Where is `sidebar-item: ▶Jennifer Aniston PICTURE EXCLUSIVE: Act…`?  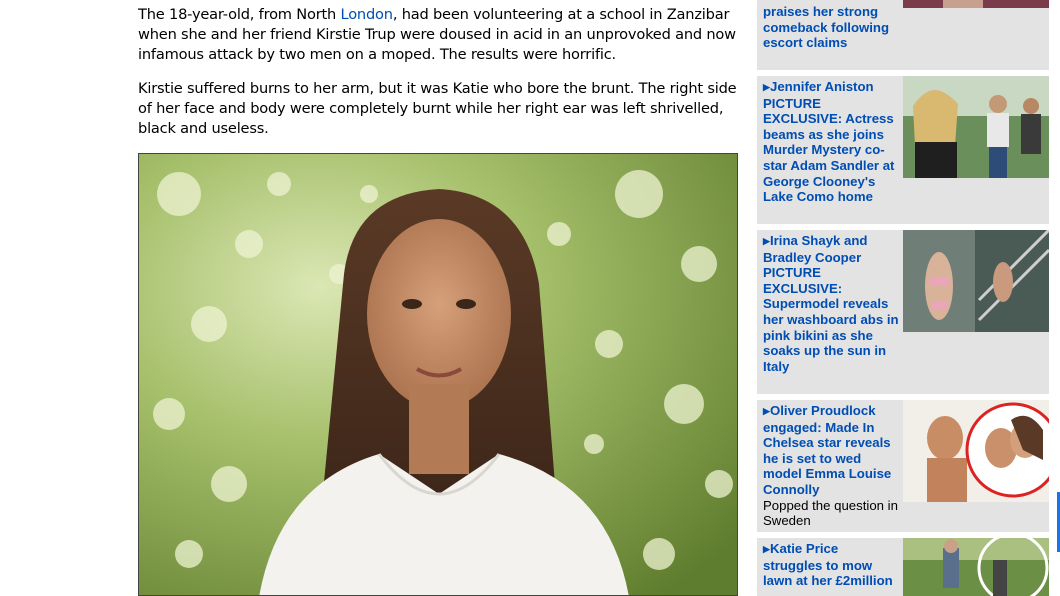 sidebar-item: ▶Jennifer Aniston PICTURE EXCLUSIVE: Act… is located at coordinates (903, 150).